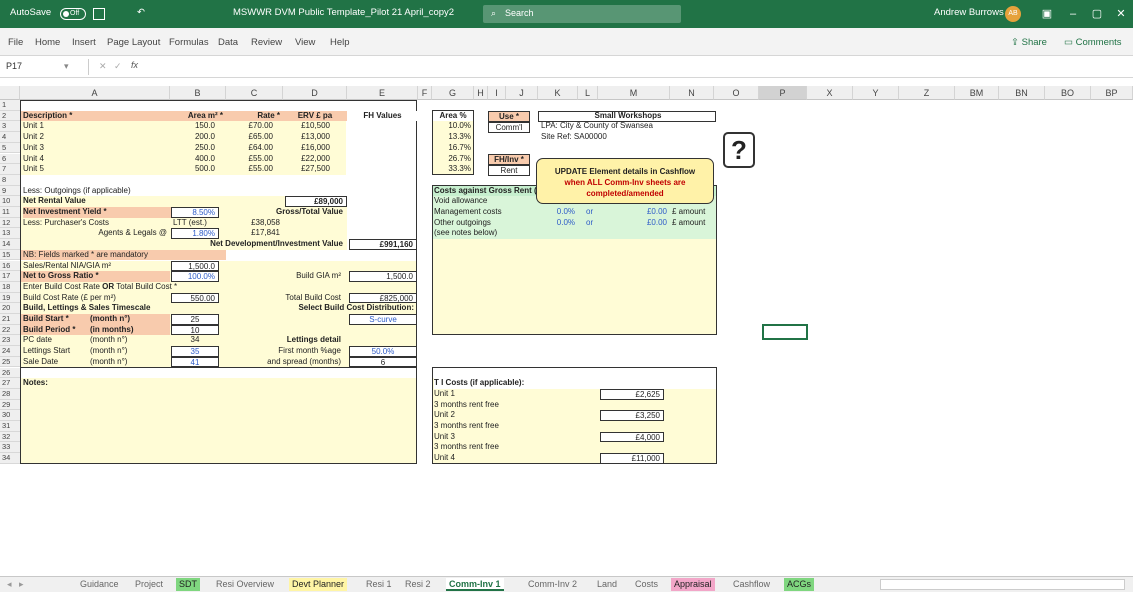 Image resolution: width=1133 pixels, height=592 pixels. I want to click on row-header: 24, so click(10, 351).